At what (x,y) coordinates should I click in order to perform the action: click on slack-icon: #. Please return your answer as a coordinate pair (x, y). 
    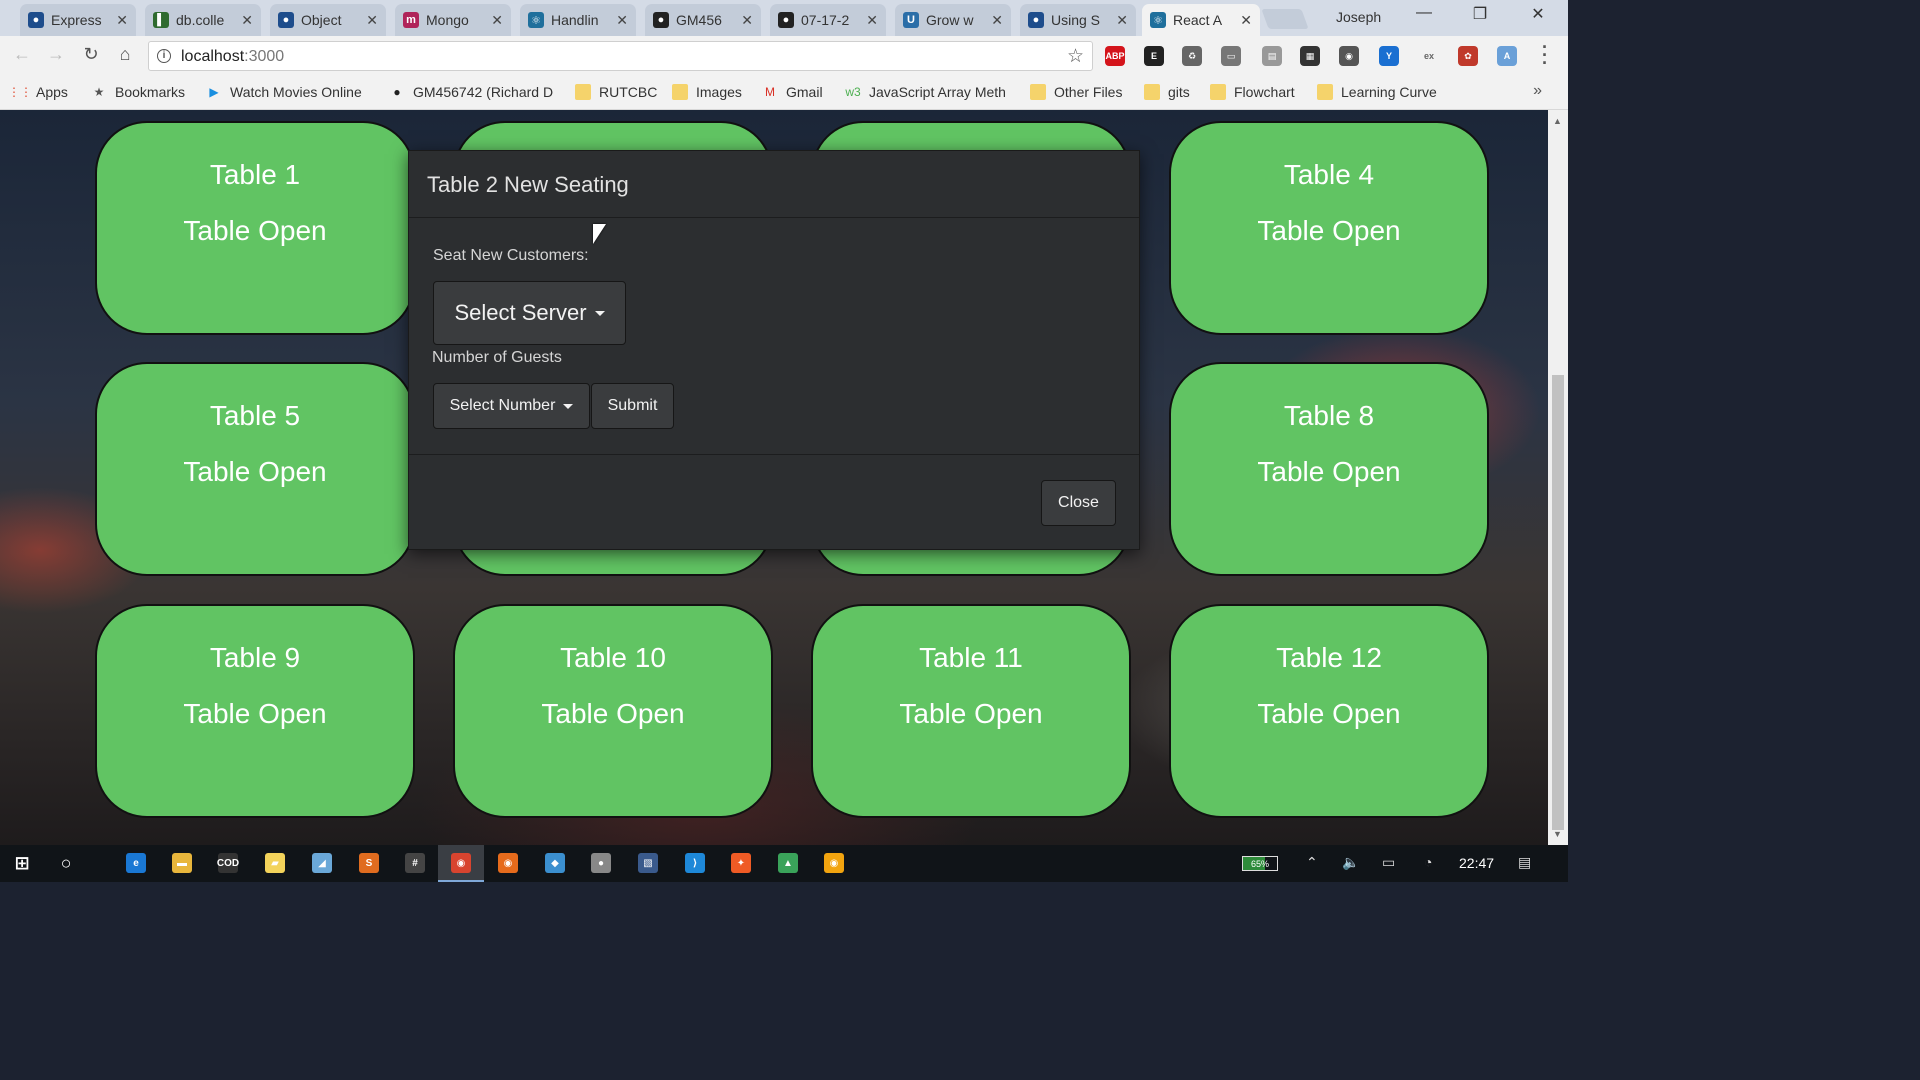
    Looking at the image, I should click on (415, 863).